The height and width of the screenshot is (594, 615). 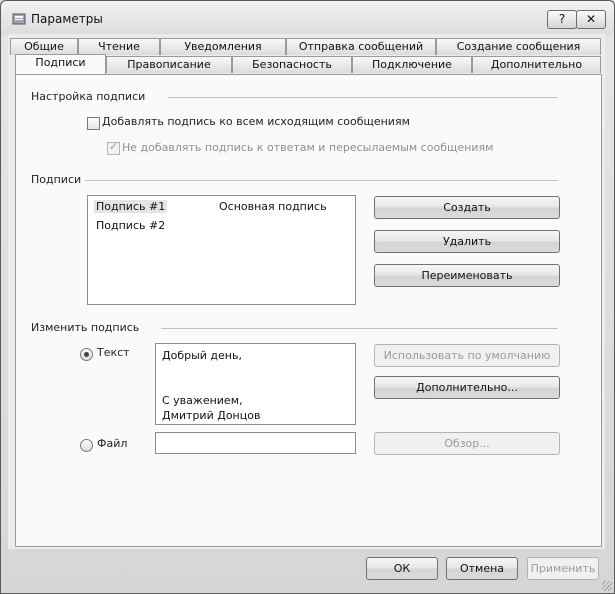 I want to click on checkmark-icon: ✓, so click(x=114, y=146).